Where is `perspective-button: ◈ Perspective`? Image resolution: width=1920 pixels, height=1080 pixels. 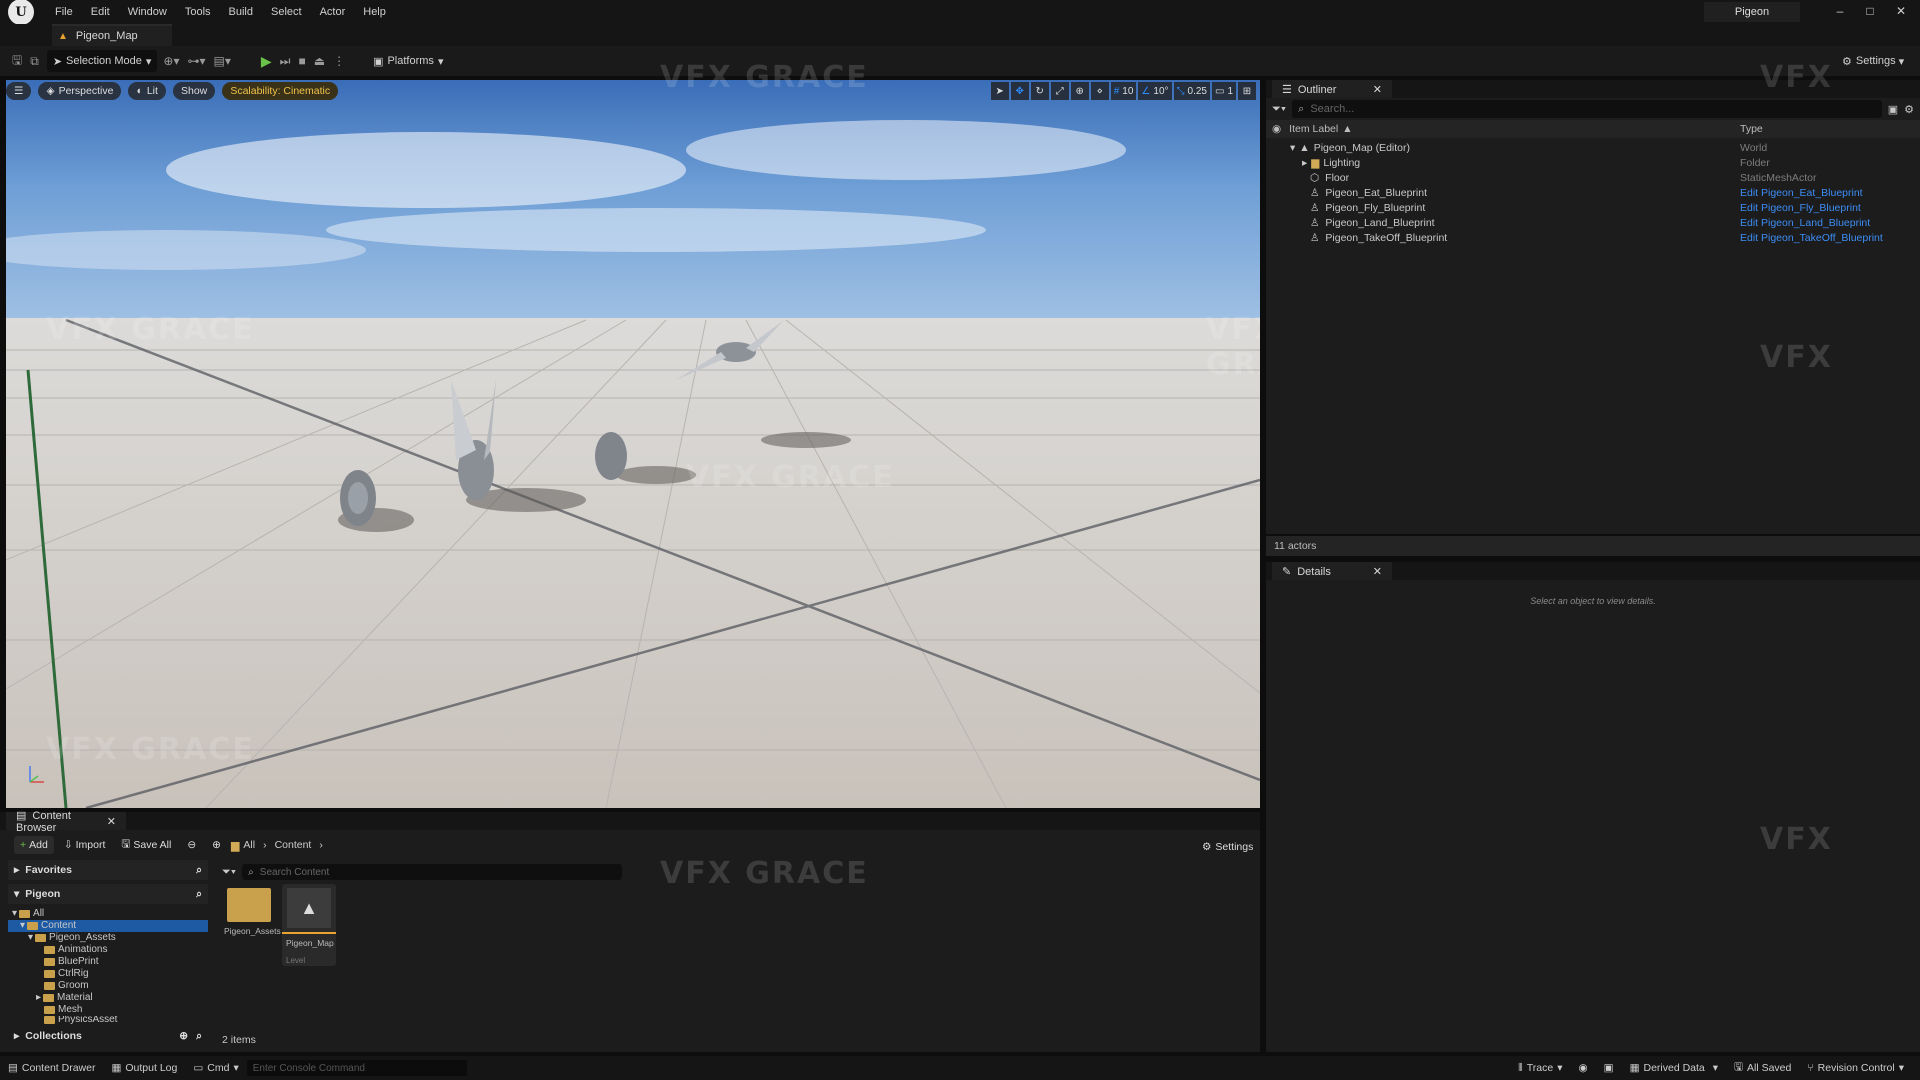 perspective-button: ◈ Perspective is located at coordinates (80, 91).